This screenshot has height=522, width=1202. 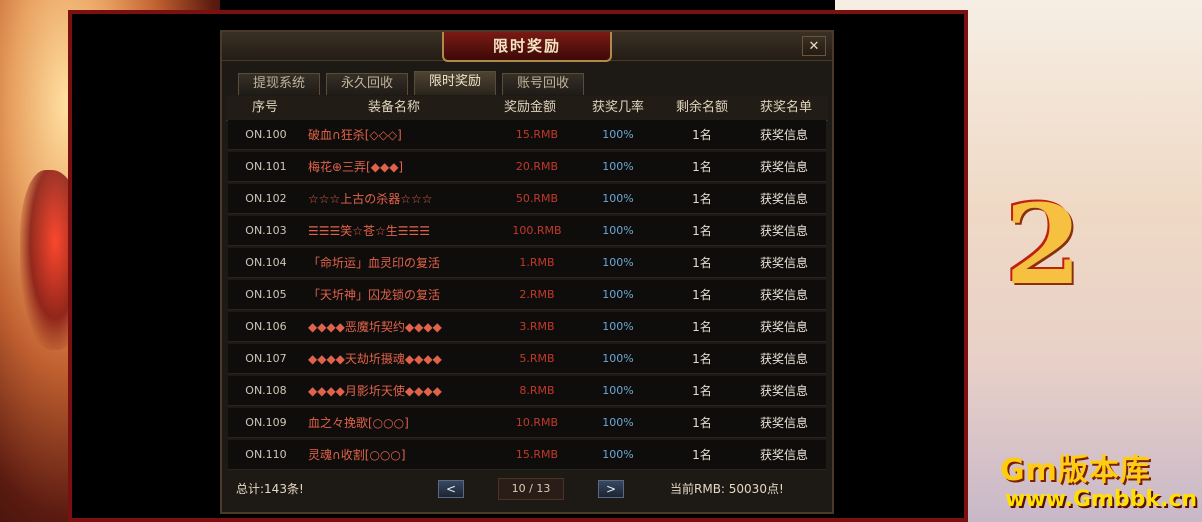 I want to click on table-row: ON.103 ☰☰☰笑☆苍☆生☰☰☰ 100.RMB 100% 1名 获奖信息, so click(x=527, y=231).